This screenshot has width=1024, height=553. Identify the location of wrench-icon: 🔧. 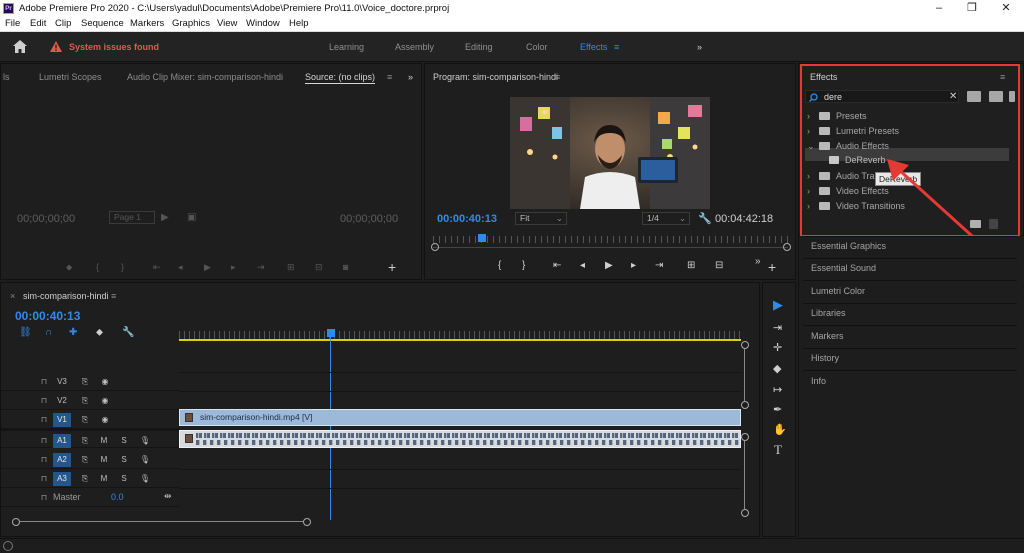
(128, 332).